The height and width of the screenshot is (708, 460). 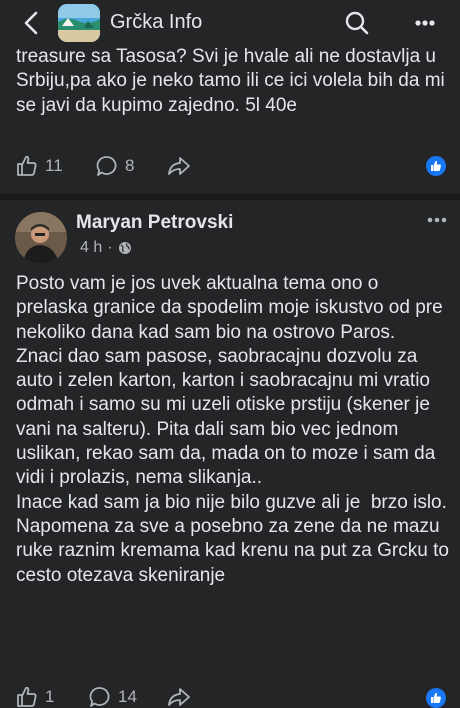 I want to click on search-button, so click(x=357, y=23).